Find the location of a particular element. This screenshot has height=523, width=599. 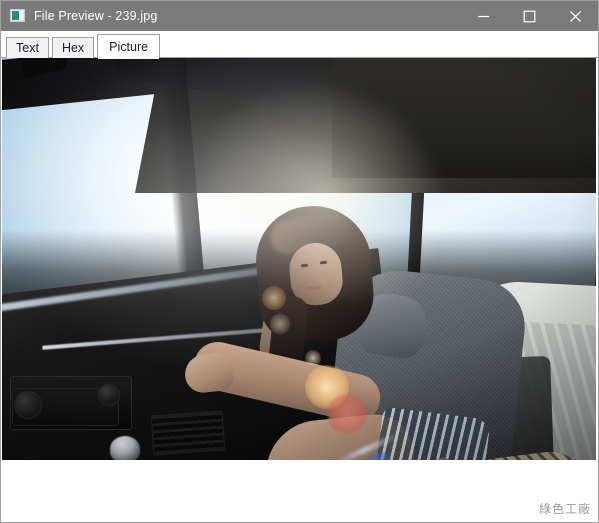

title-bar: File Preview - 239.jpg is located at coordinates (299, 16).